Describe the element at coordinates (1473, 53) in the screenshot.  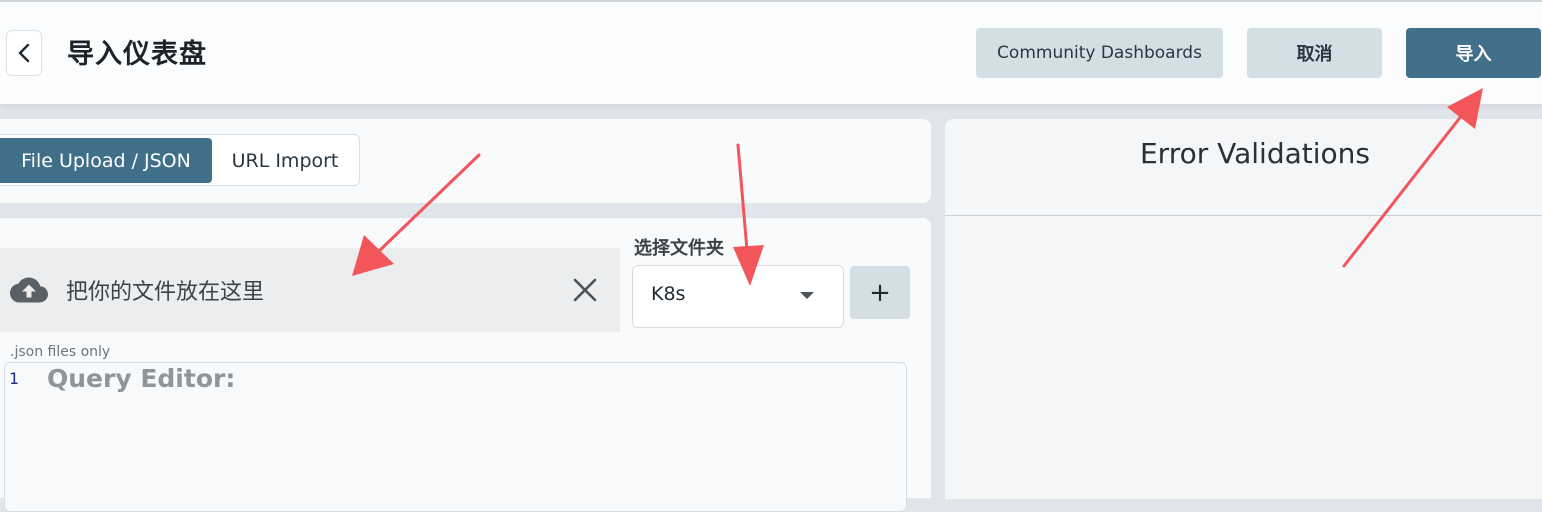
I see `import-button: 导入` at that location.